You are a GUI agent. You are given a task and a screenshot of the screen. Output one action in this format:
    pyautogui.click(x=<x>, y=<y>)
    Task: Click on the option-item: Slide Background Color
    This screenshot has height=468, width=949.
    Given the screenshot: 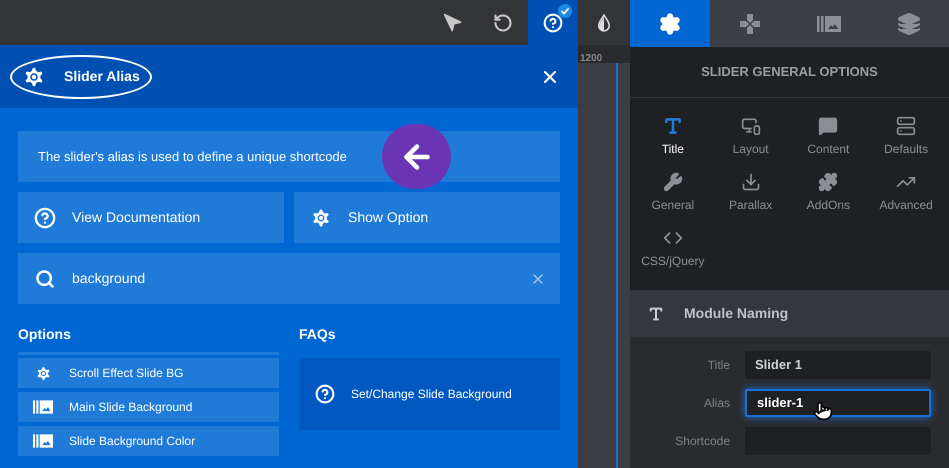 What is the action you would take?
    pyautogui.click(x=148, y=441)
    